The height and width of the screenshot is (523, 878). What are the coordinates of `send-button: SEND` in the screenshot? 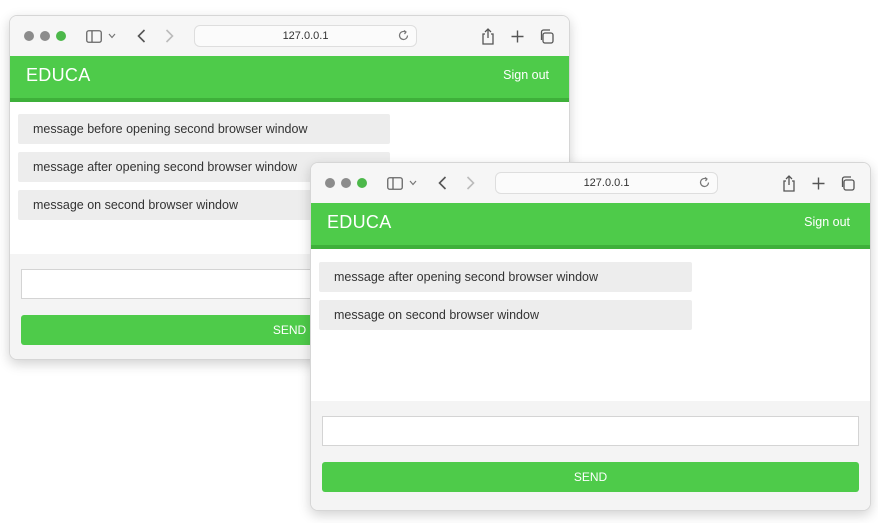 It's located at (590, 477).